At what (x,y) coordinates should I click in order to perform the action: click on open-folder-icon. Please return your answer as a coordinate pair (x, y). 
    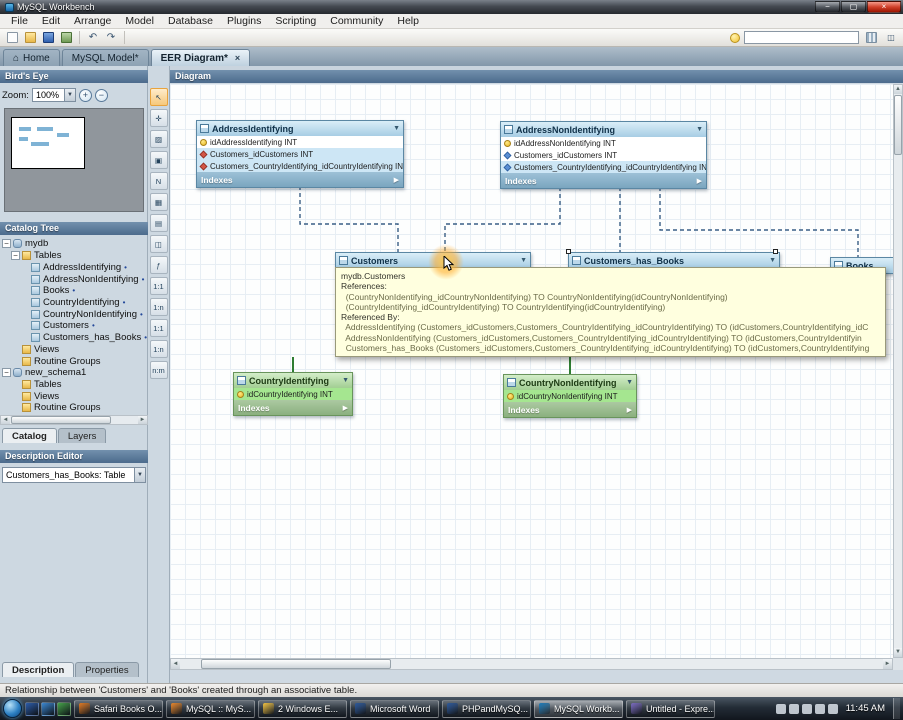
    Looking at the image, I should click on (30, 37).